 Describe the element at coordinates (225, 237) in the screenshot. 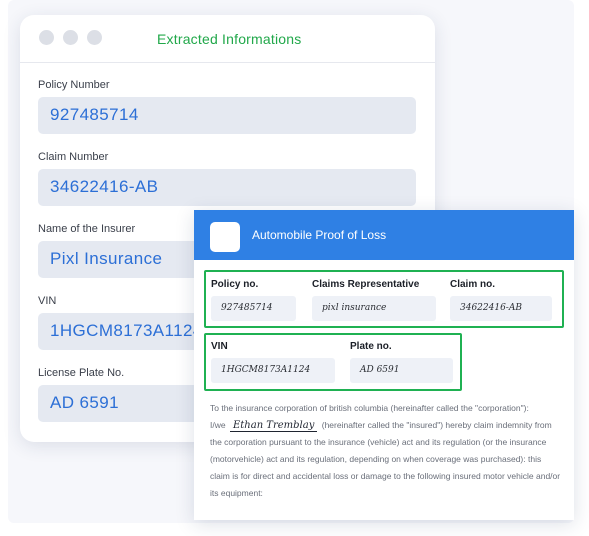

I see `document-logo-icon` at that location.